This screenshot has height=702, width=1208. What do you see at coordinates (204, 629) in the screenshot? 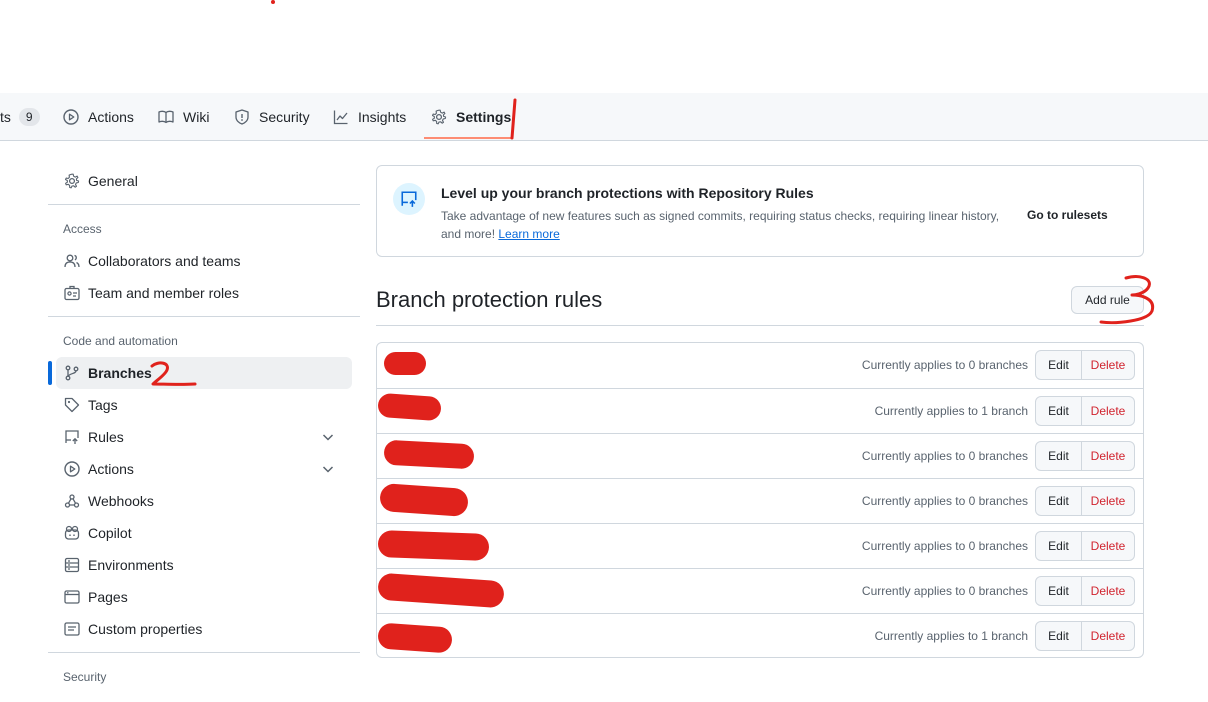
I see `sidebar-item-custom-properties: Custom properties` at bounding box center [204, 629].